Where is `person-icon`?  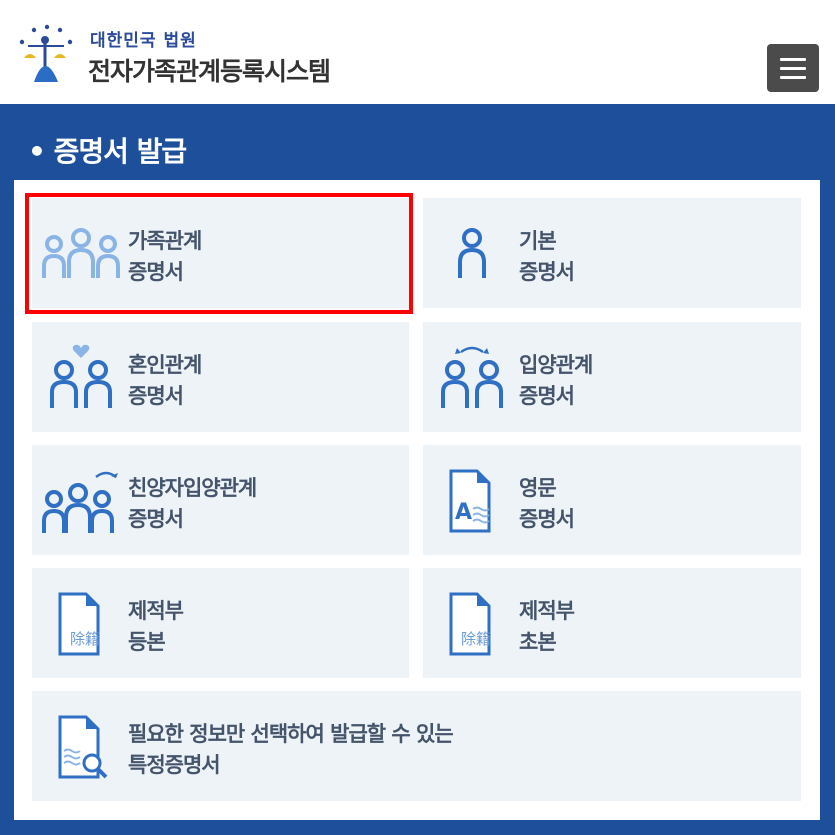 person-icon is located at coordinates (472, 253).